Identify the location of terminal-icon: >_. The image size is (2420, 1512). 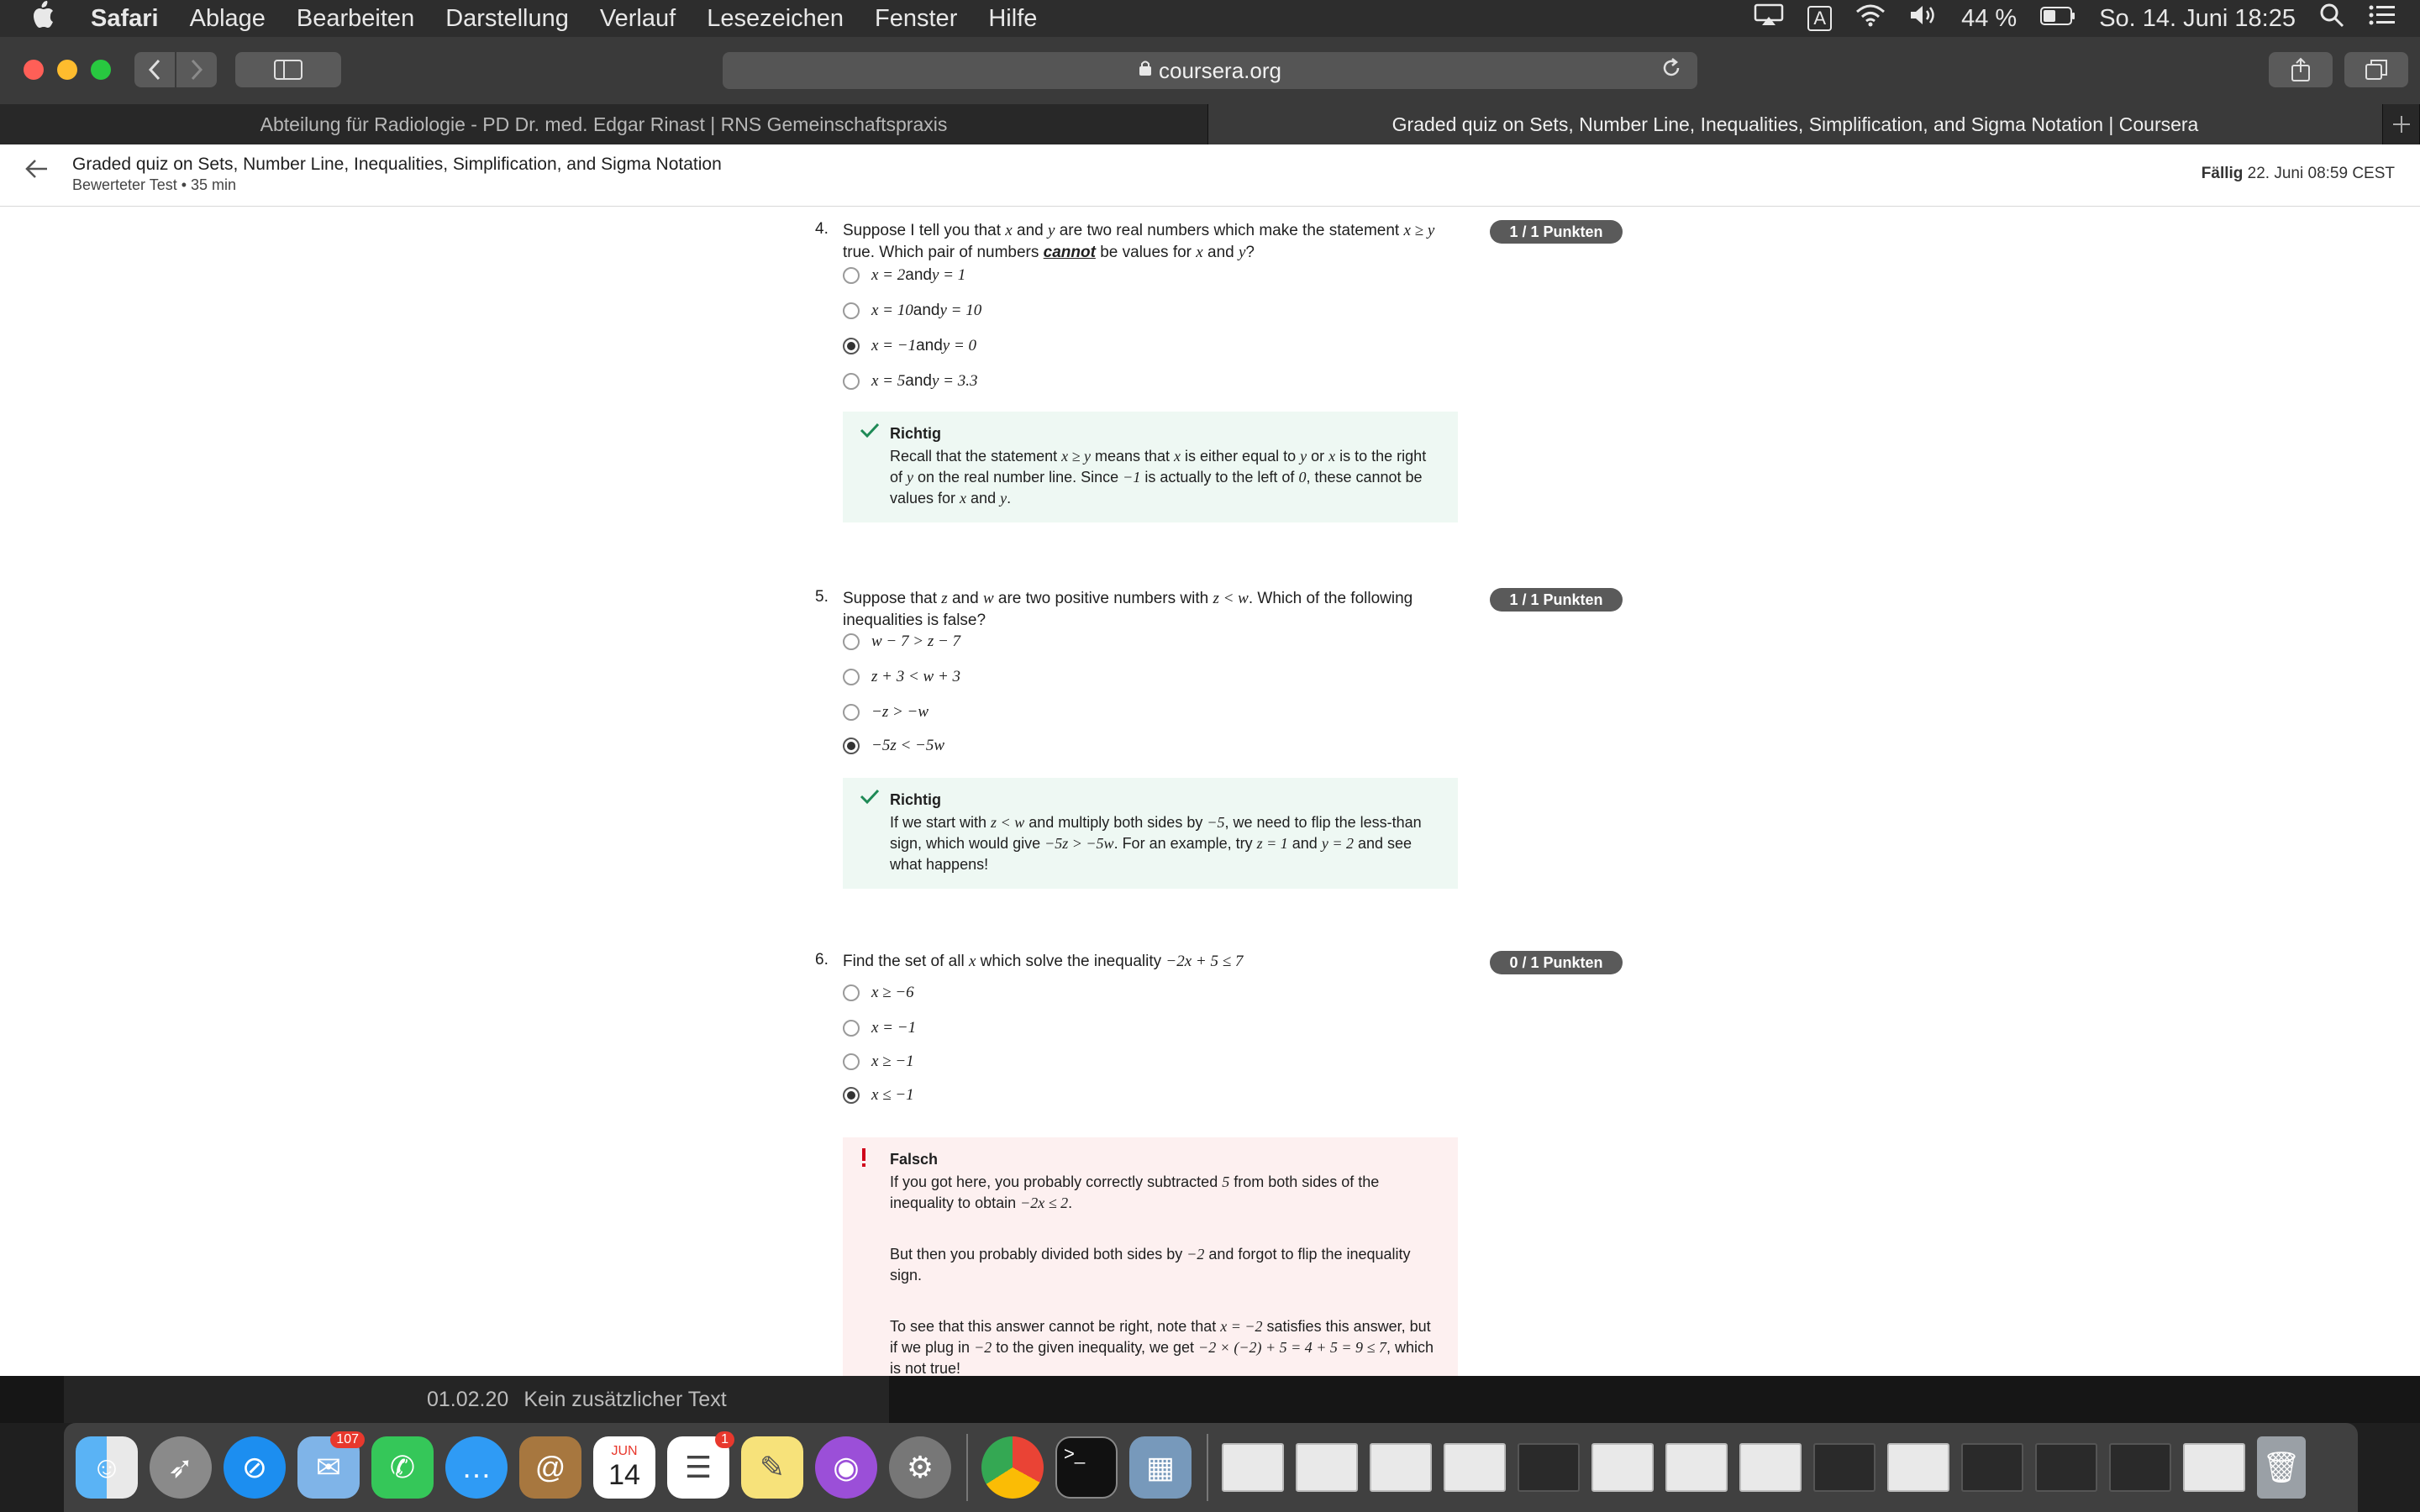
(1086, 1467).